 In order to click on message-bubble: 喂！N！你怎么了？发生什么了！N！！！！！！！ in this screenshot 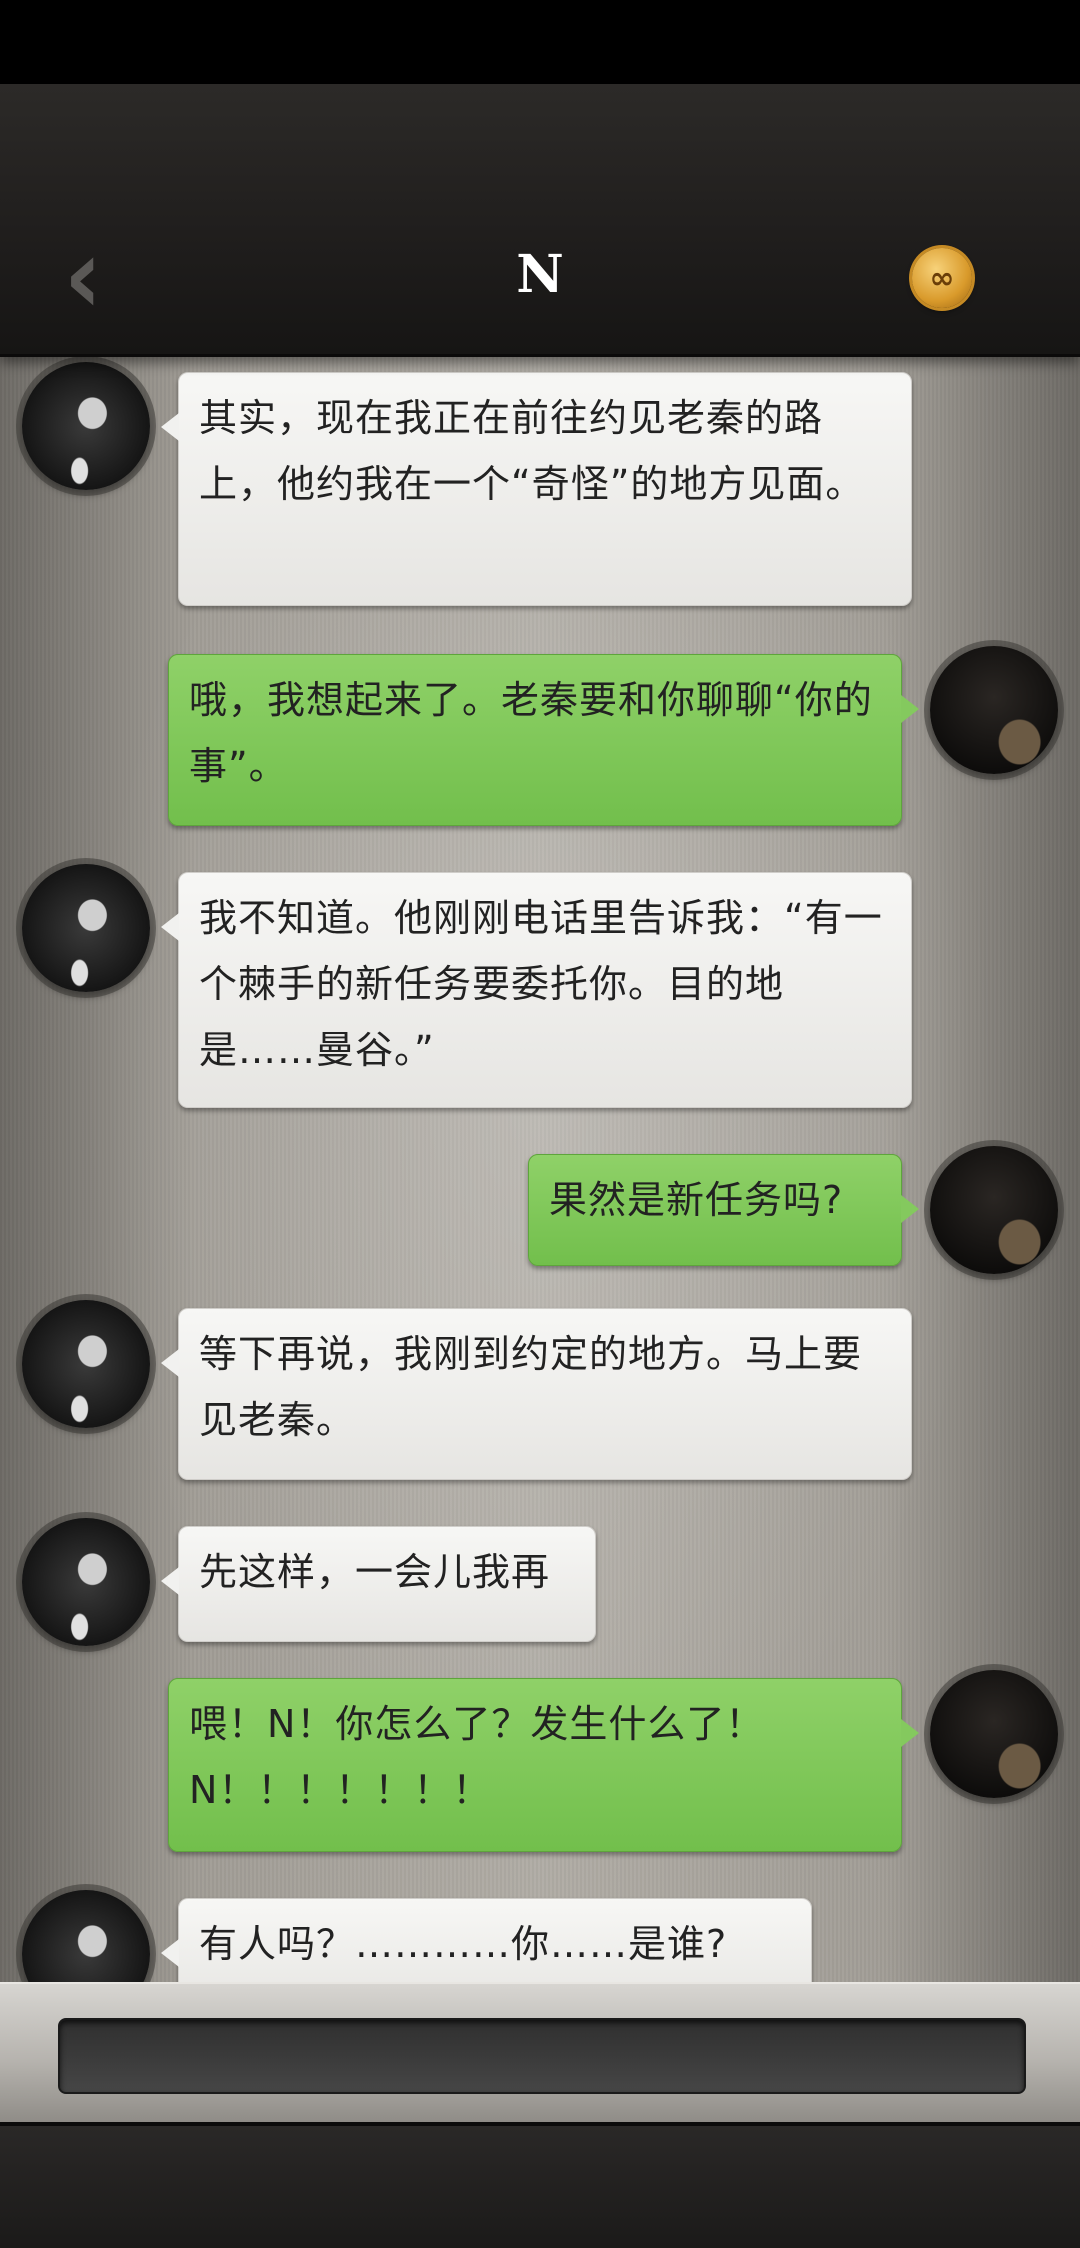, I will do `click(543, 1765)`.